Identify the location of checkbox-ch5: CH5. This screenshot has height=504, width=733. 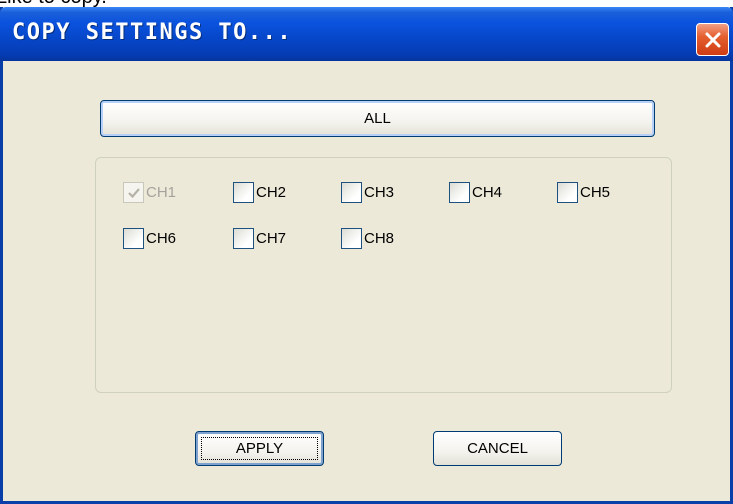
(583, 192).